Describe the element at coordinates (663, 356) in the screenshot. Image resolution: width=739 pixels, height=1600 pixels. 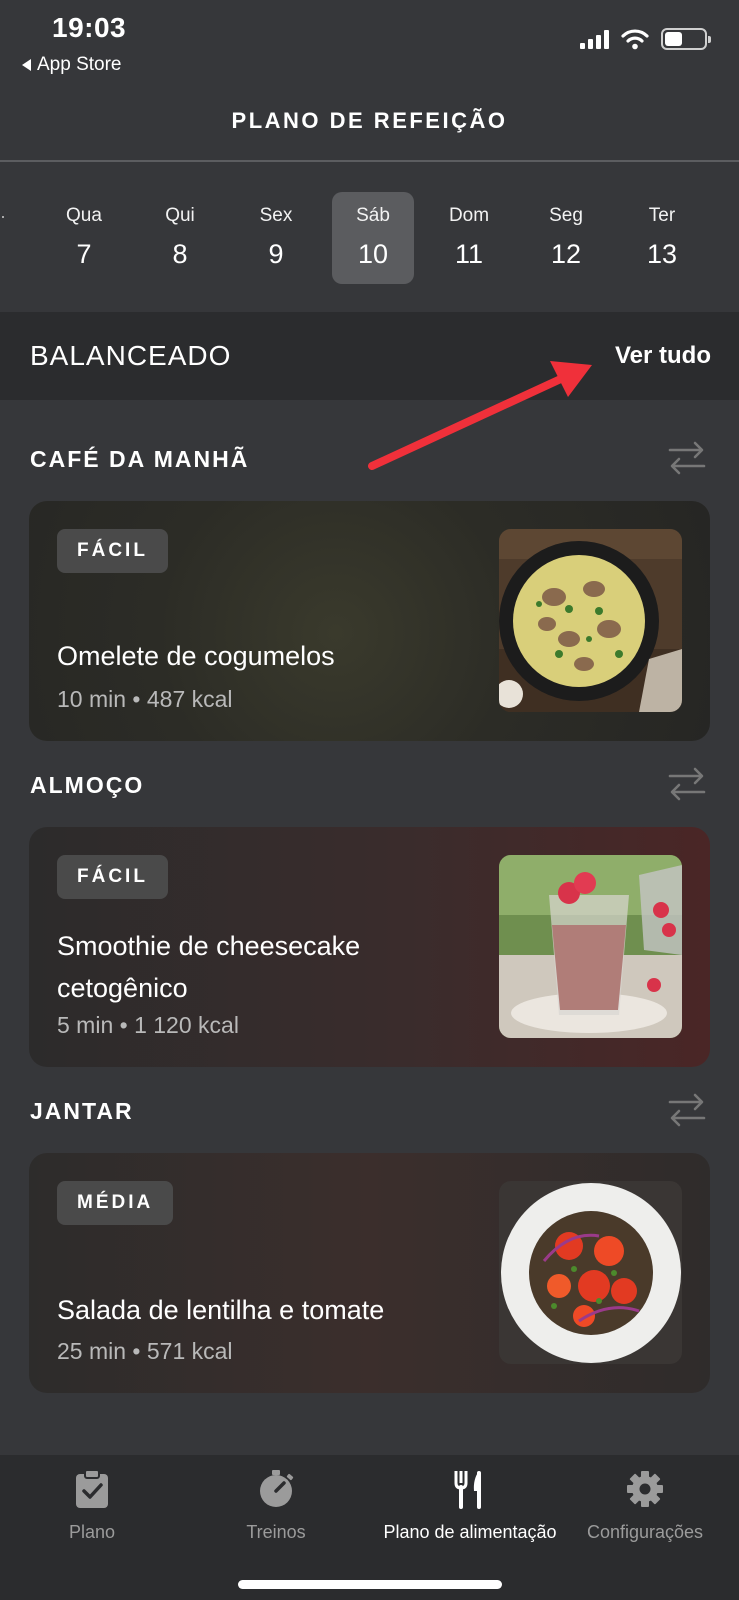
I see `see-all-link: Ver tudo` at that location.